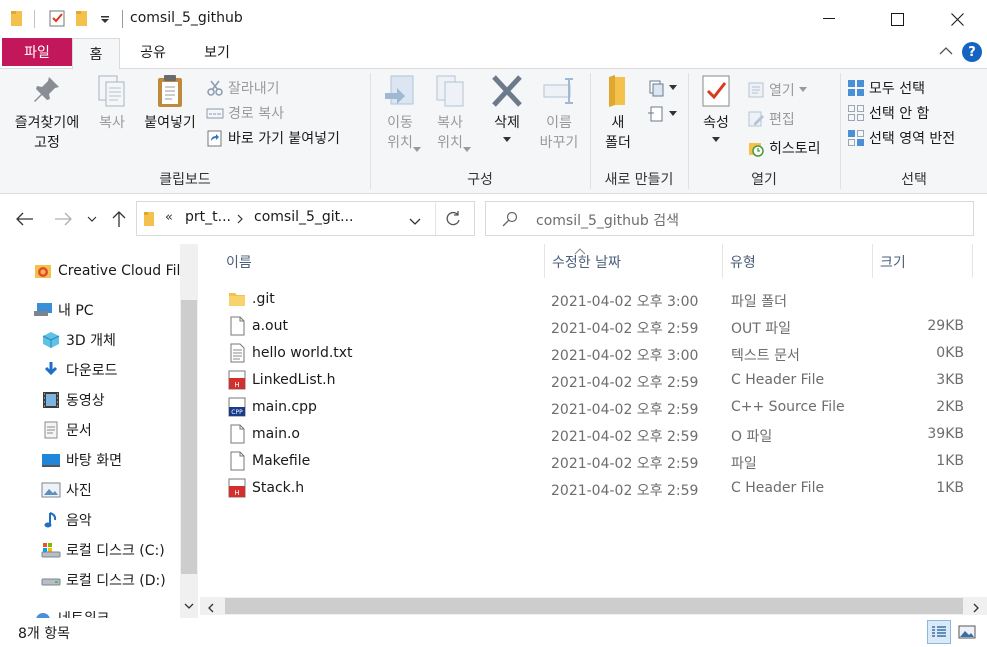 The image size is (987, 647). I want to click on maximize-button, so click(897, 19).